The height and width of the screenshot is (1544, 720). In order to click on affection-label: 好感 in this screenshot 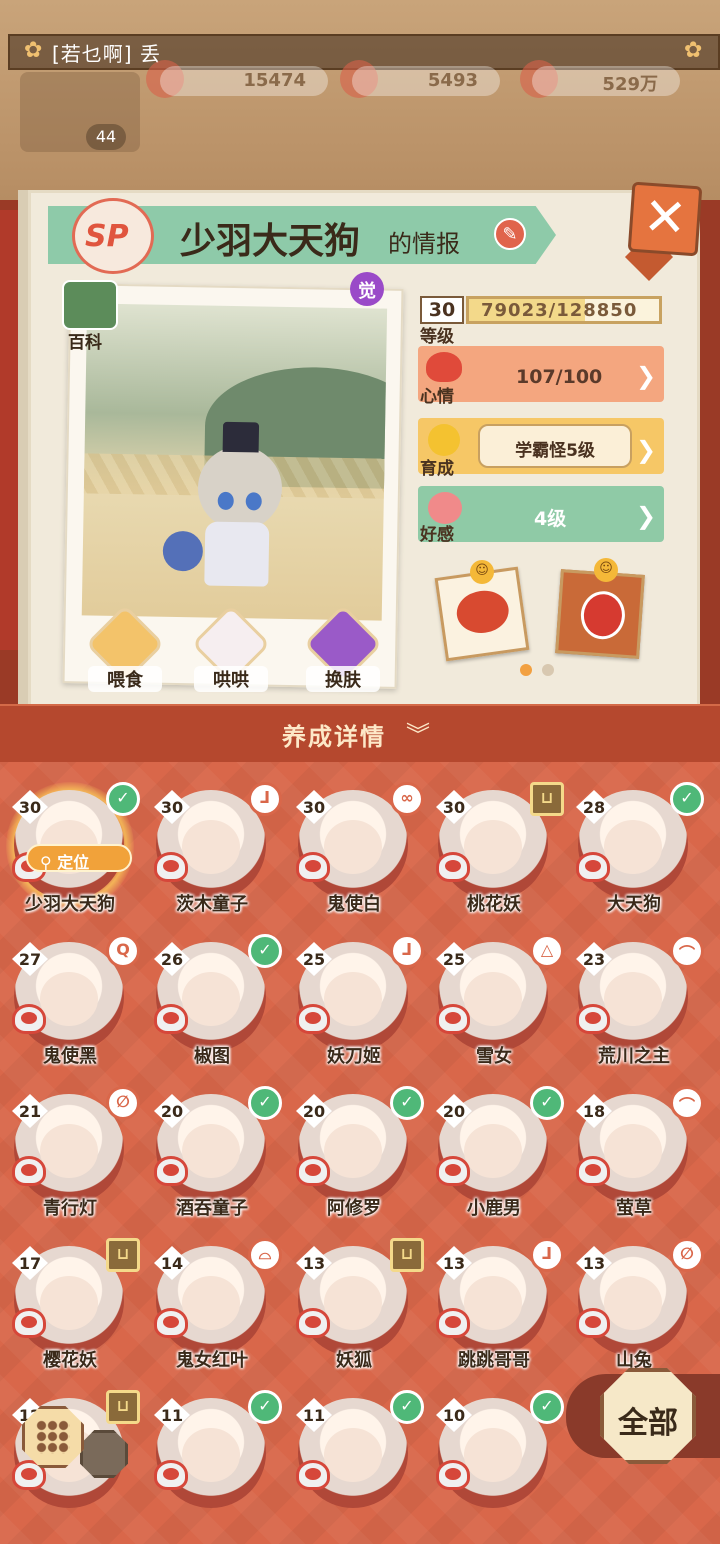, I will do `click(437, 535)`.